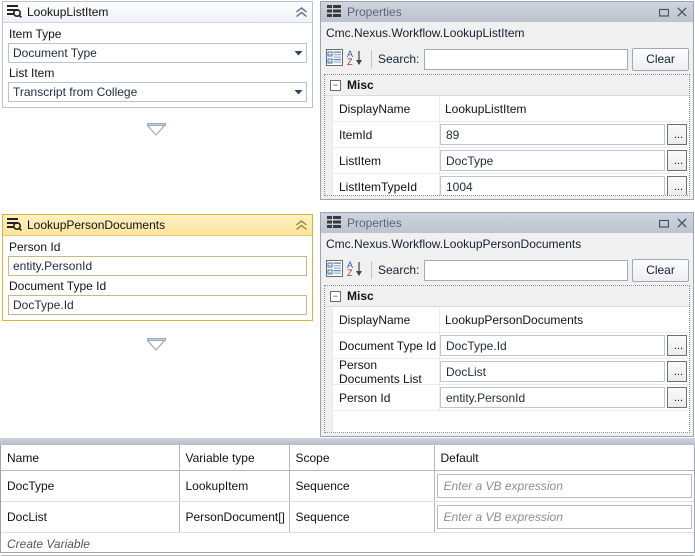  What do you see at coordinates (234, 517) in the screenshot?
I see `variable-type: PersonDocument[]` at bounding box center [234, 517].